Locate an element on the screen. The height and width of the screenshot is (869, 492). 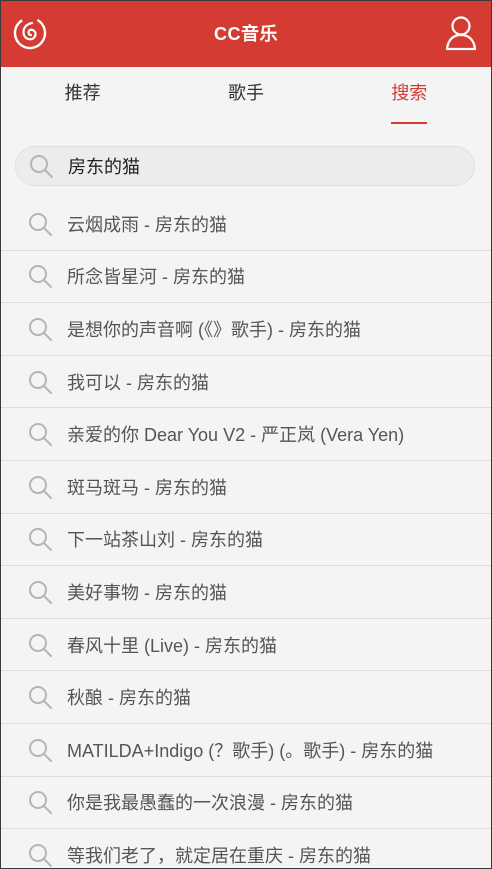
suggestion-item: 是想你的声音啊 (《》歌手) - 房东的猫 is located at coordinates (246, 329).